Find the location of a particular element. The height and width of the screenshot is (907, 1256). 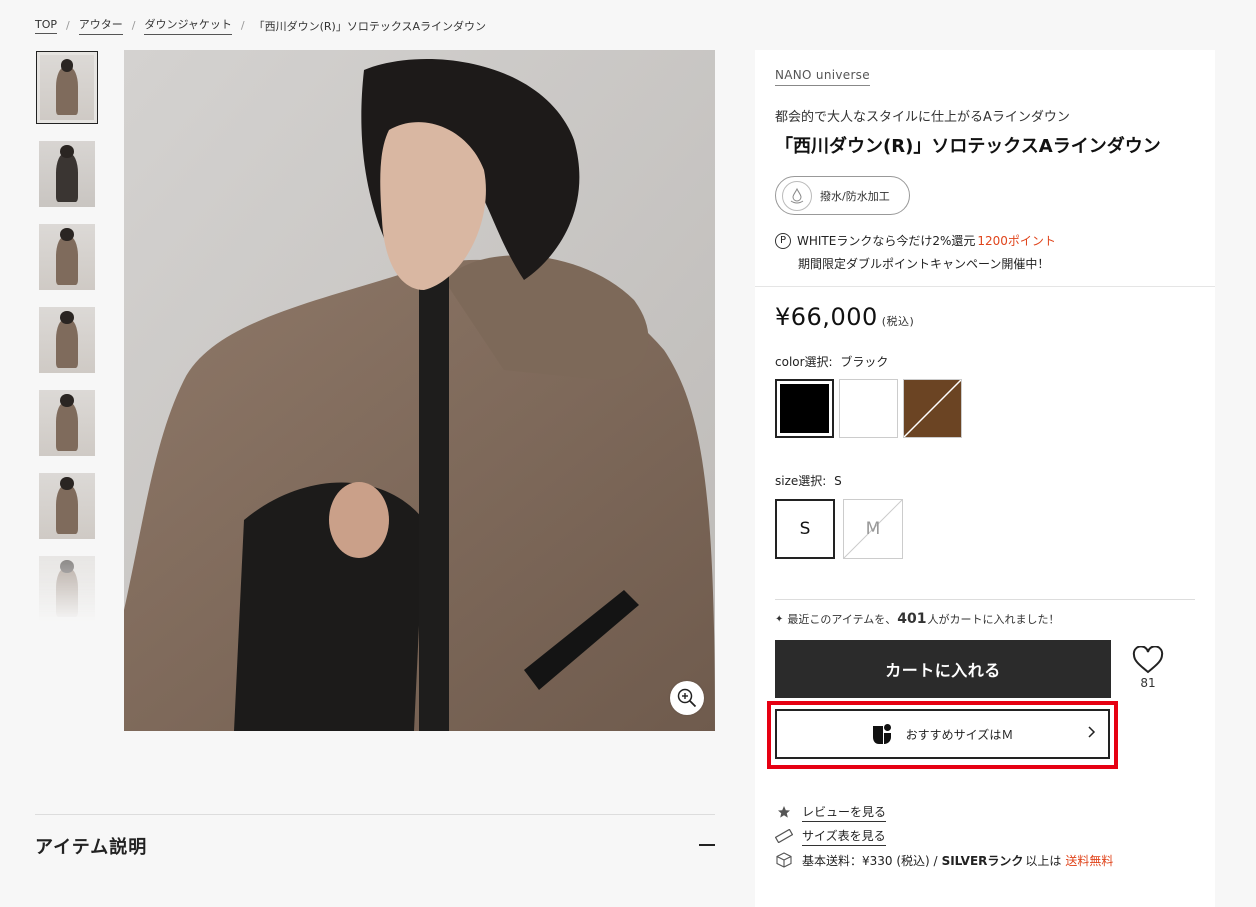

recent-cart-notice: ✦ 最近このアイテムを、 401 人がカートに入れました！ is located at coordinates (917, 619).